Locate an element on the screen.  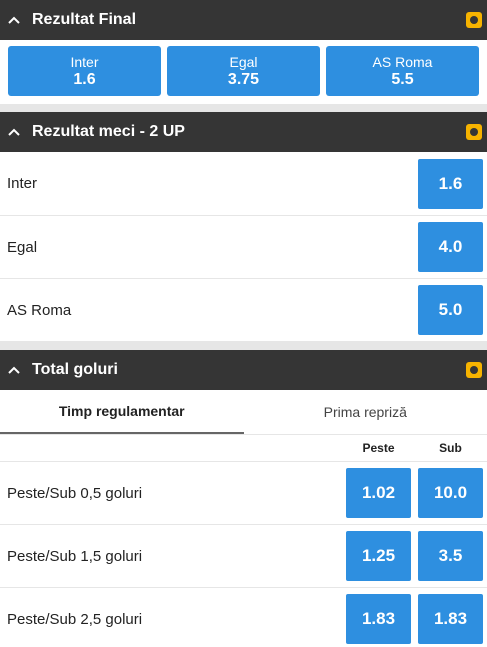
column-header-over: Peste is located at coordinates (378, 448).